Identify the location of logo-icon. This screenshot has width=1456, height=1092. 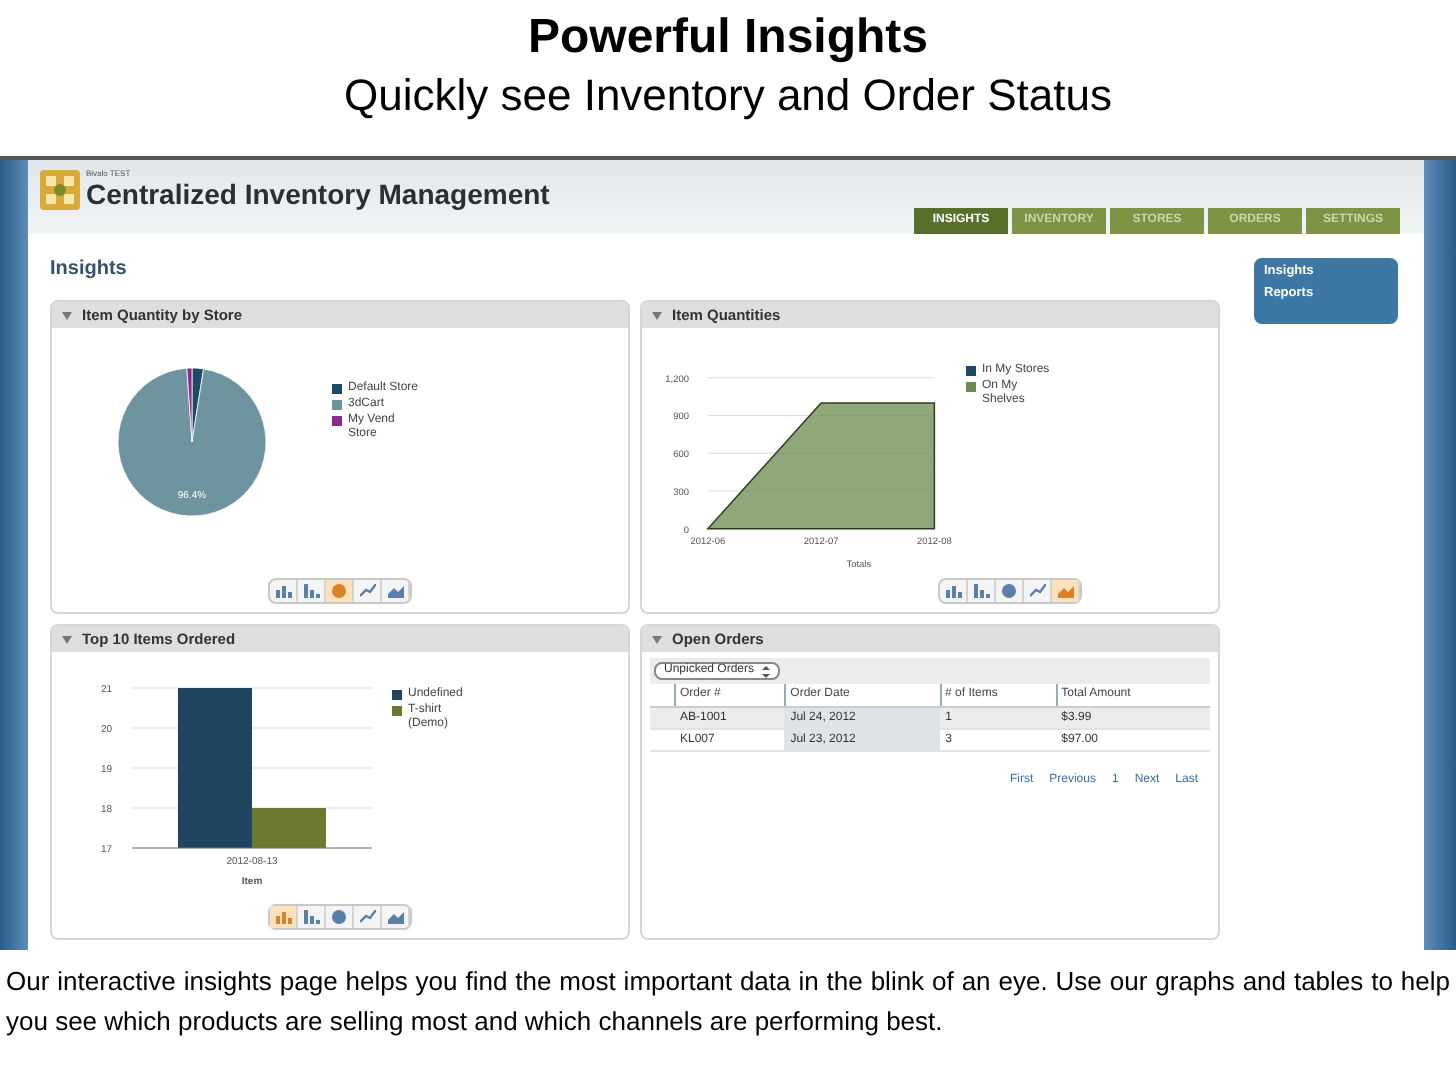
(60, 189).